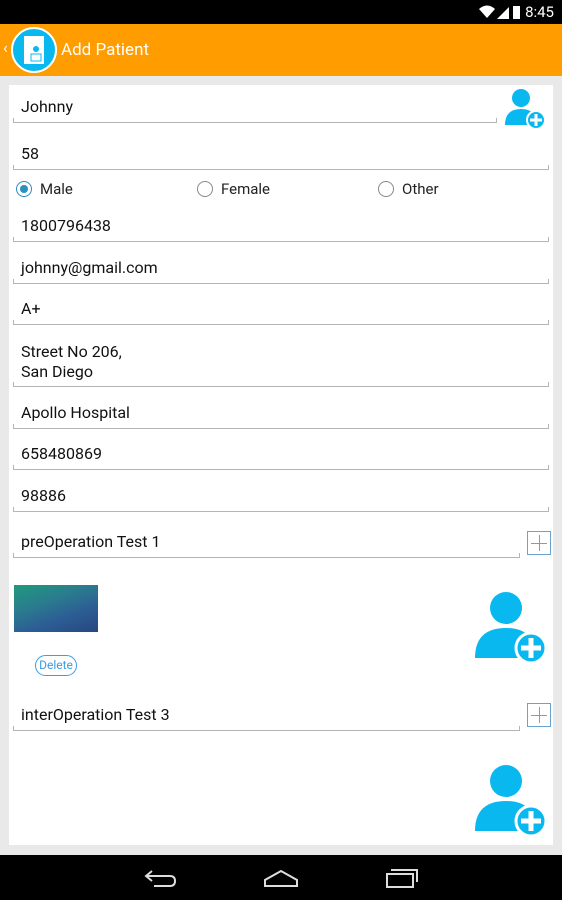 The image size is (562, 900). I want to click on inter-operation-input: interOperation Test 3, so click(266, 718).